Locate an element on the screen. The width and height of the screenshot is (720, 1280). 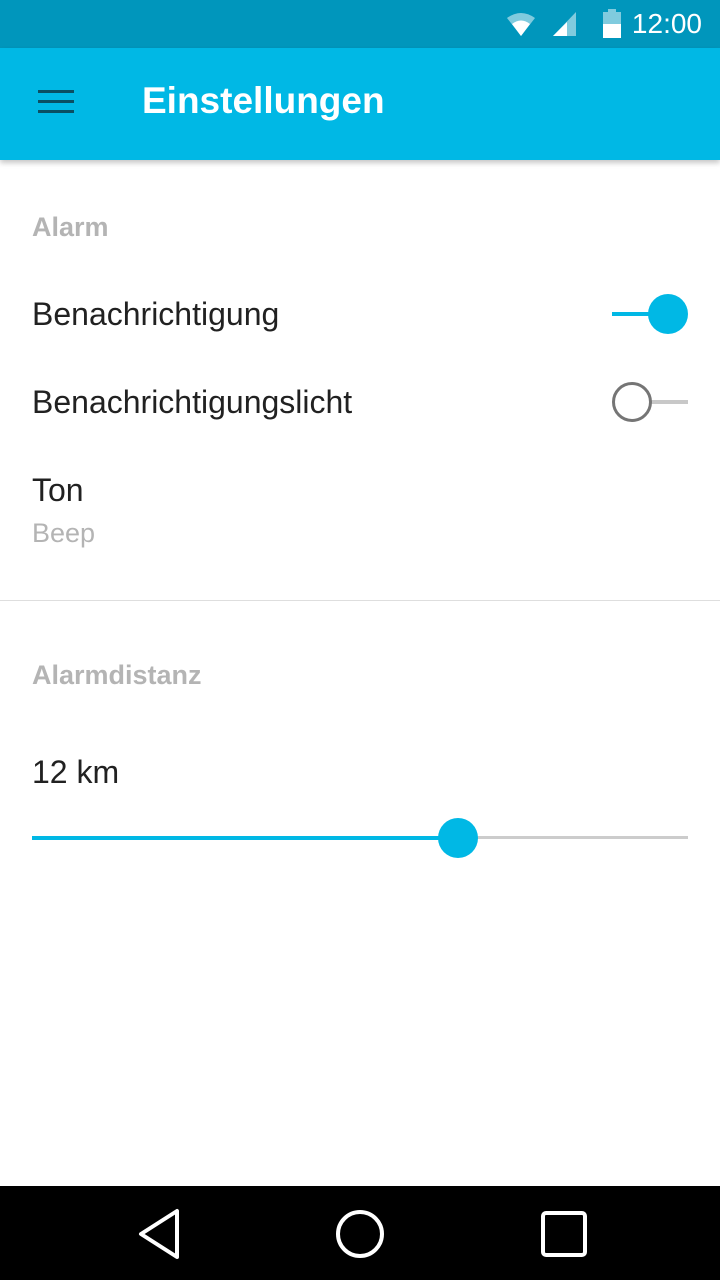
battery-icon is located at coordinates (612, 23).